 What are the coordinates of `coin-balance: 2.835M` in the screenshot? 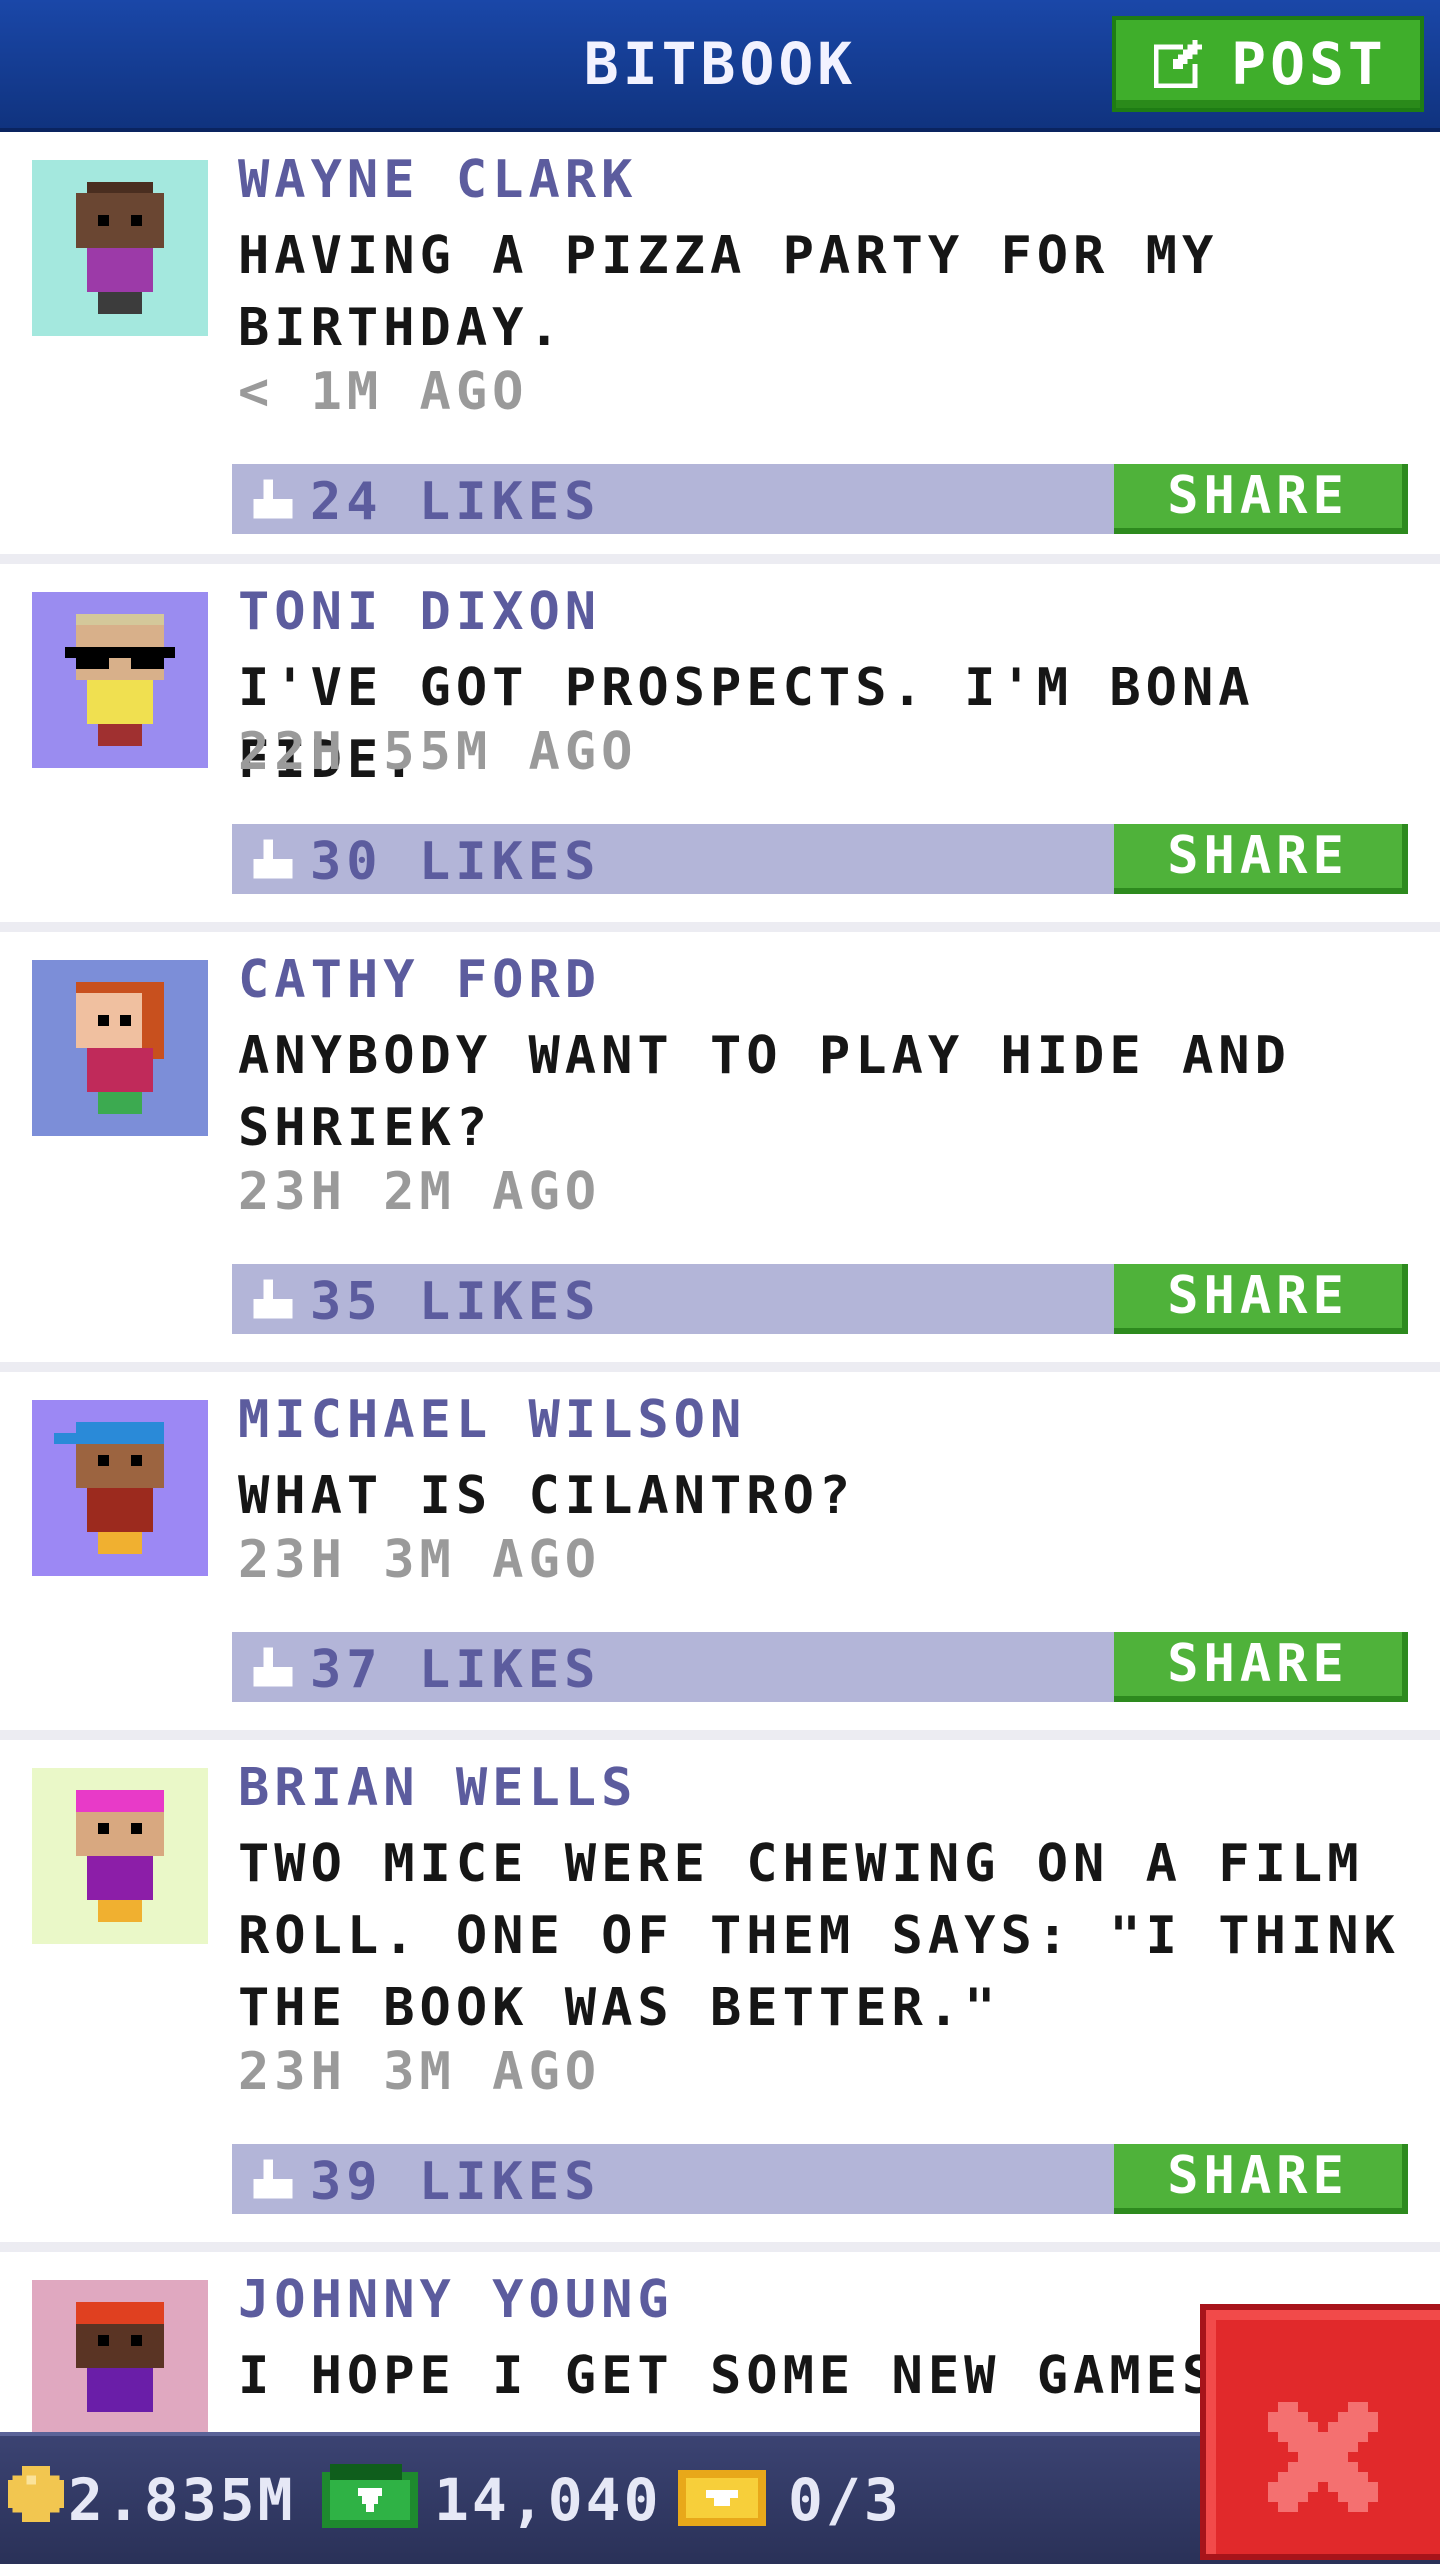 It's located at (182, 2500).